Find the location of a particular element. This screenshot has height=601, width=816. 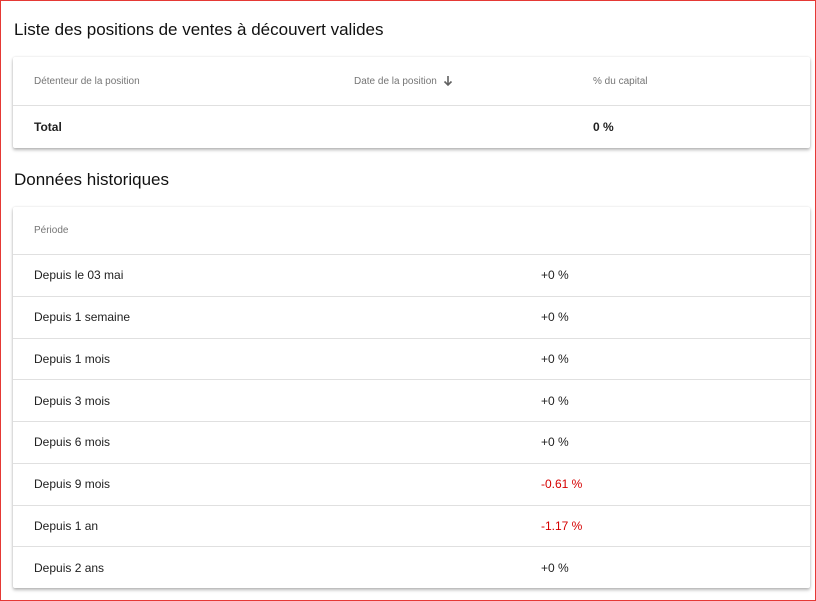

table-row: Depuis 3 mois +0 % is located at coordinates (411, 401).